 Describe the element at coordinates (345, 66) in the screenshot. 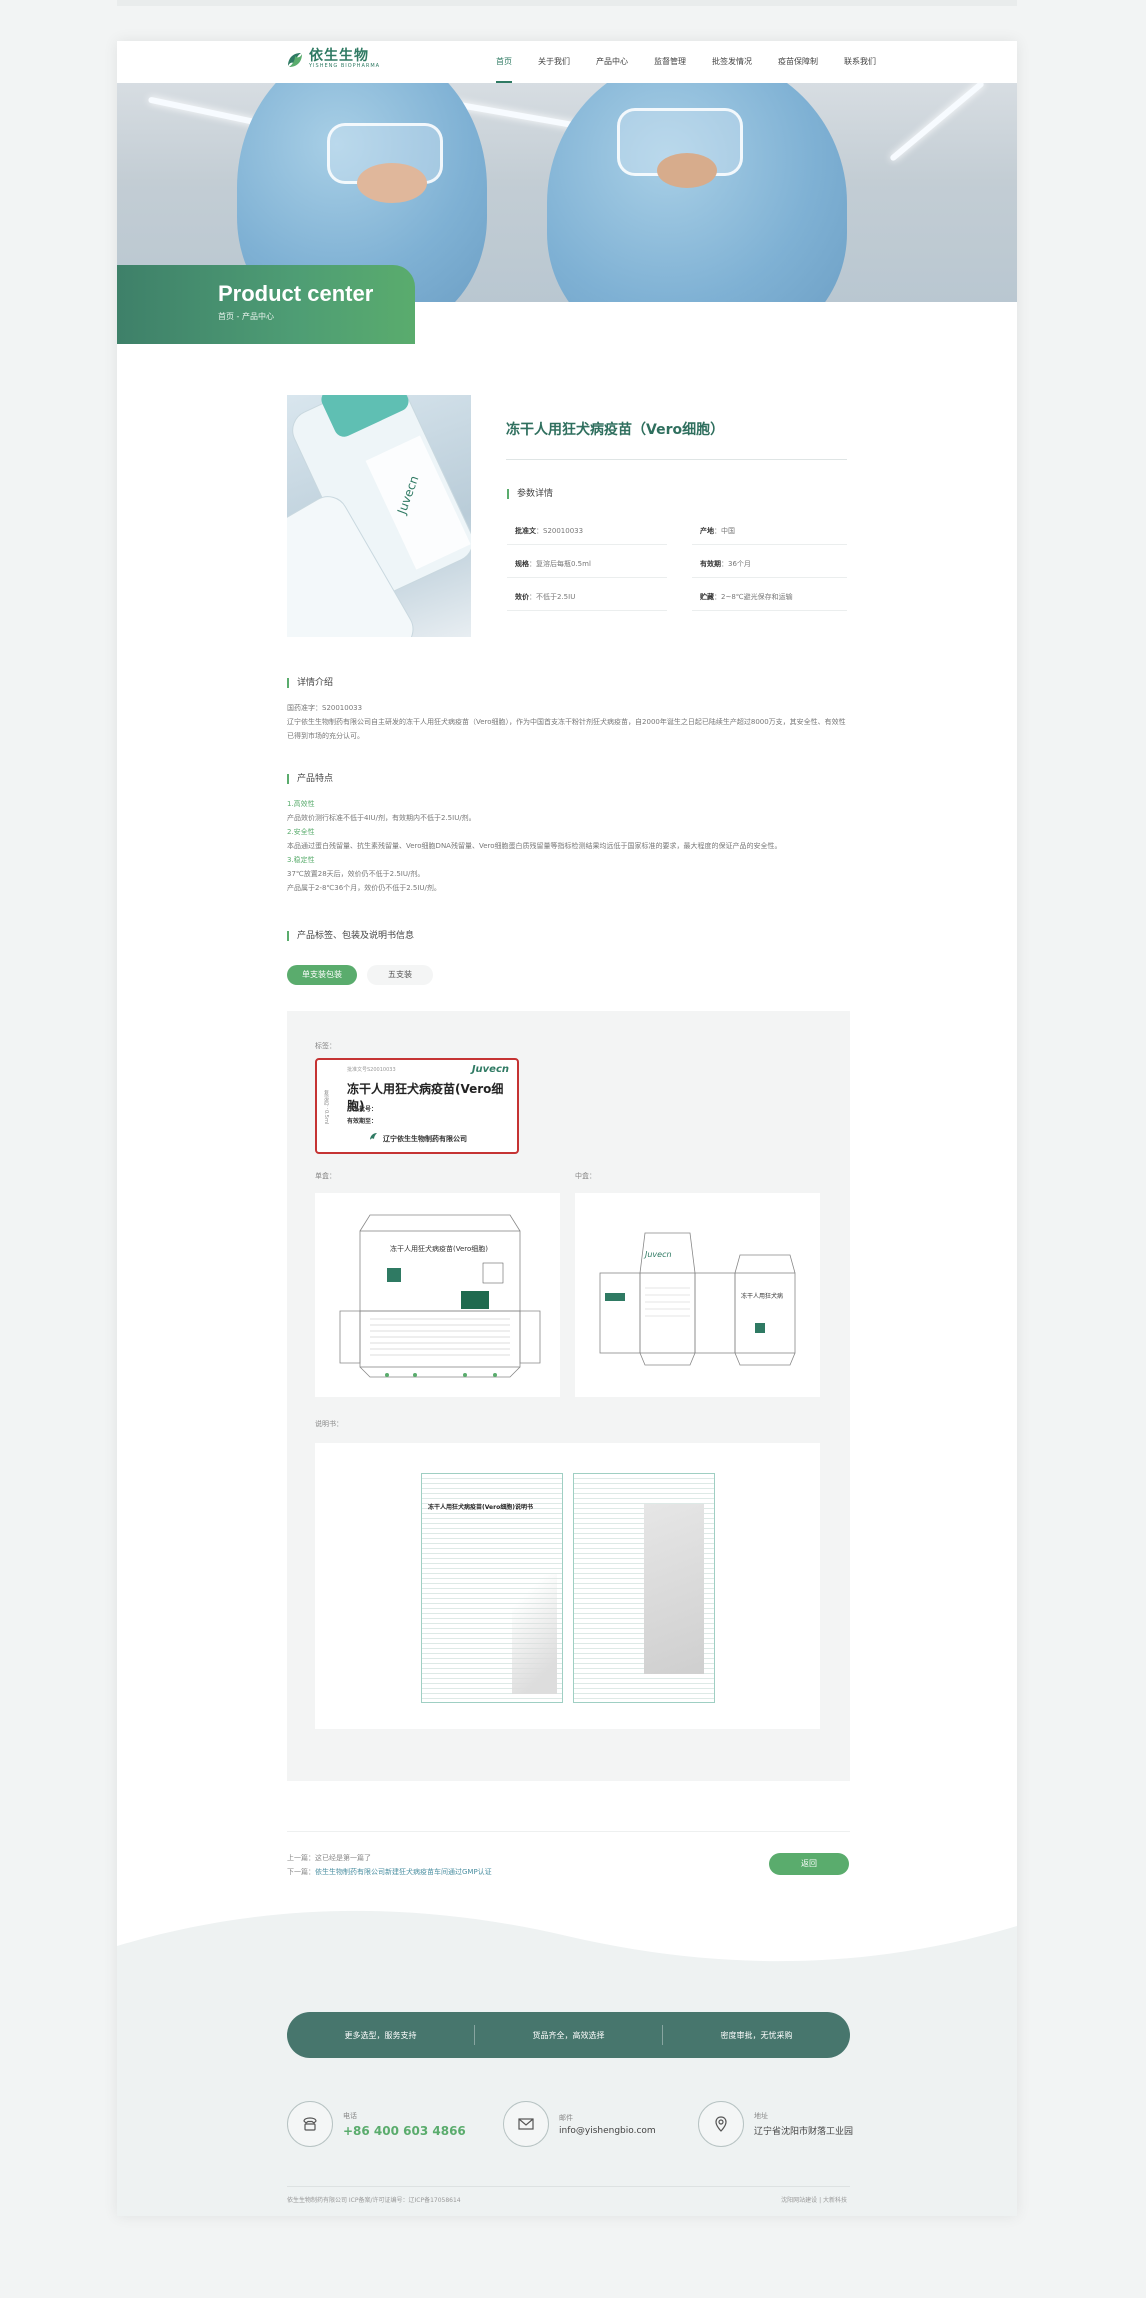

I see `brand-sub: YISHENG BIOPHARMA` at that location.